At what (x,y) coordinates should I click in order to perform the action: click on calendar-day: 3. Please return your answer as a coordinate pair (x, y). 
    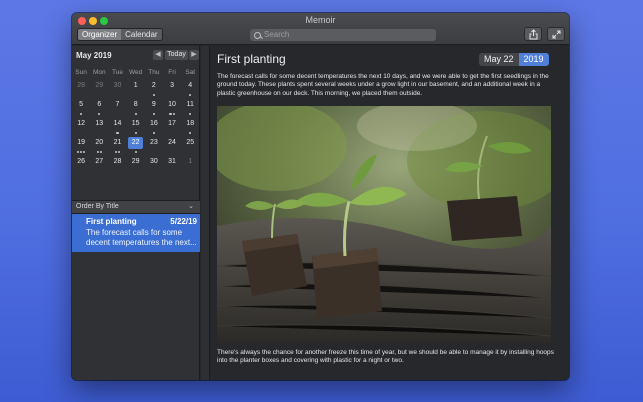
    Looking at the image, I should click on (172, 89).